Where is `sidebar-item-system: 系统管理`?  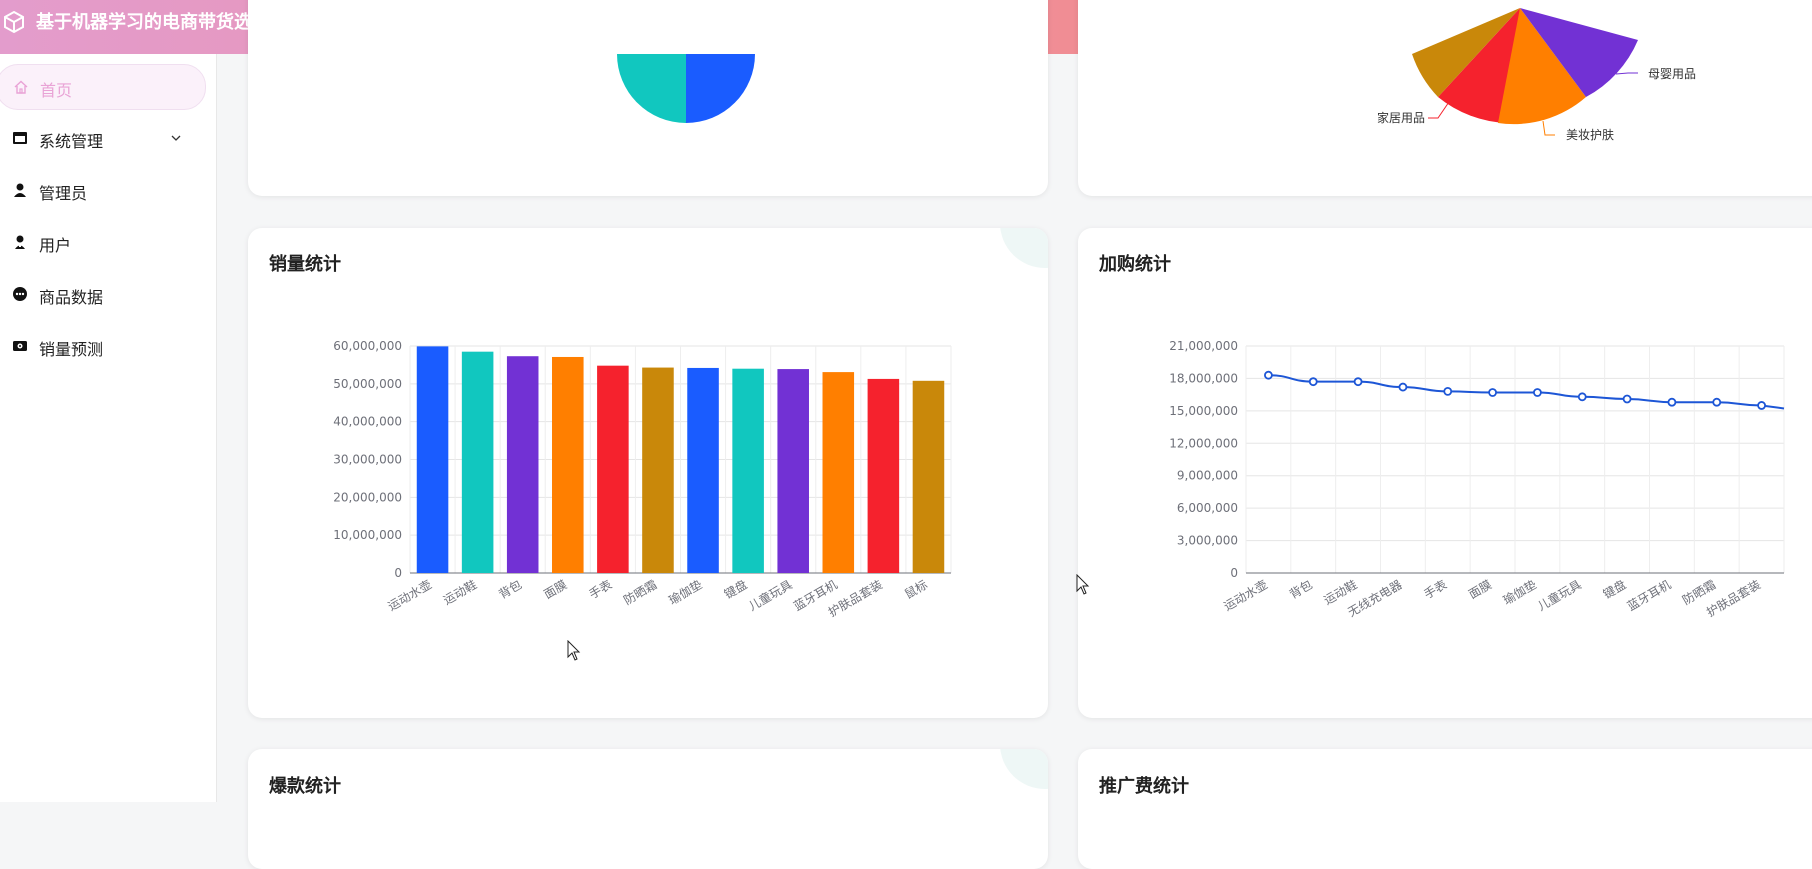
sidebar-item-system: 系统管理 is located at coordinates (108, 139).